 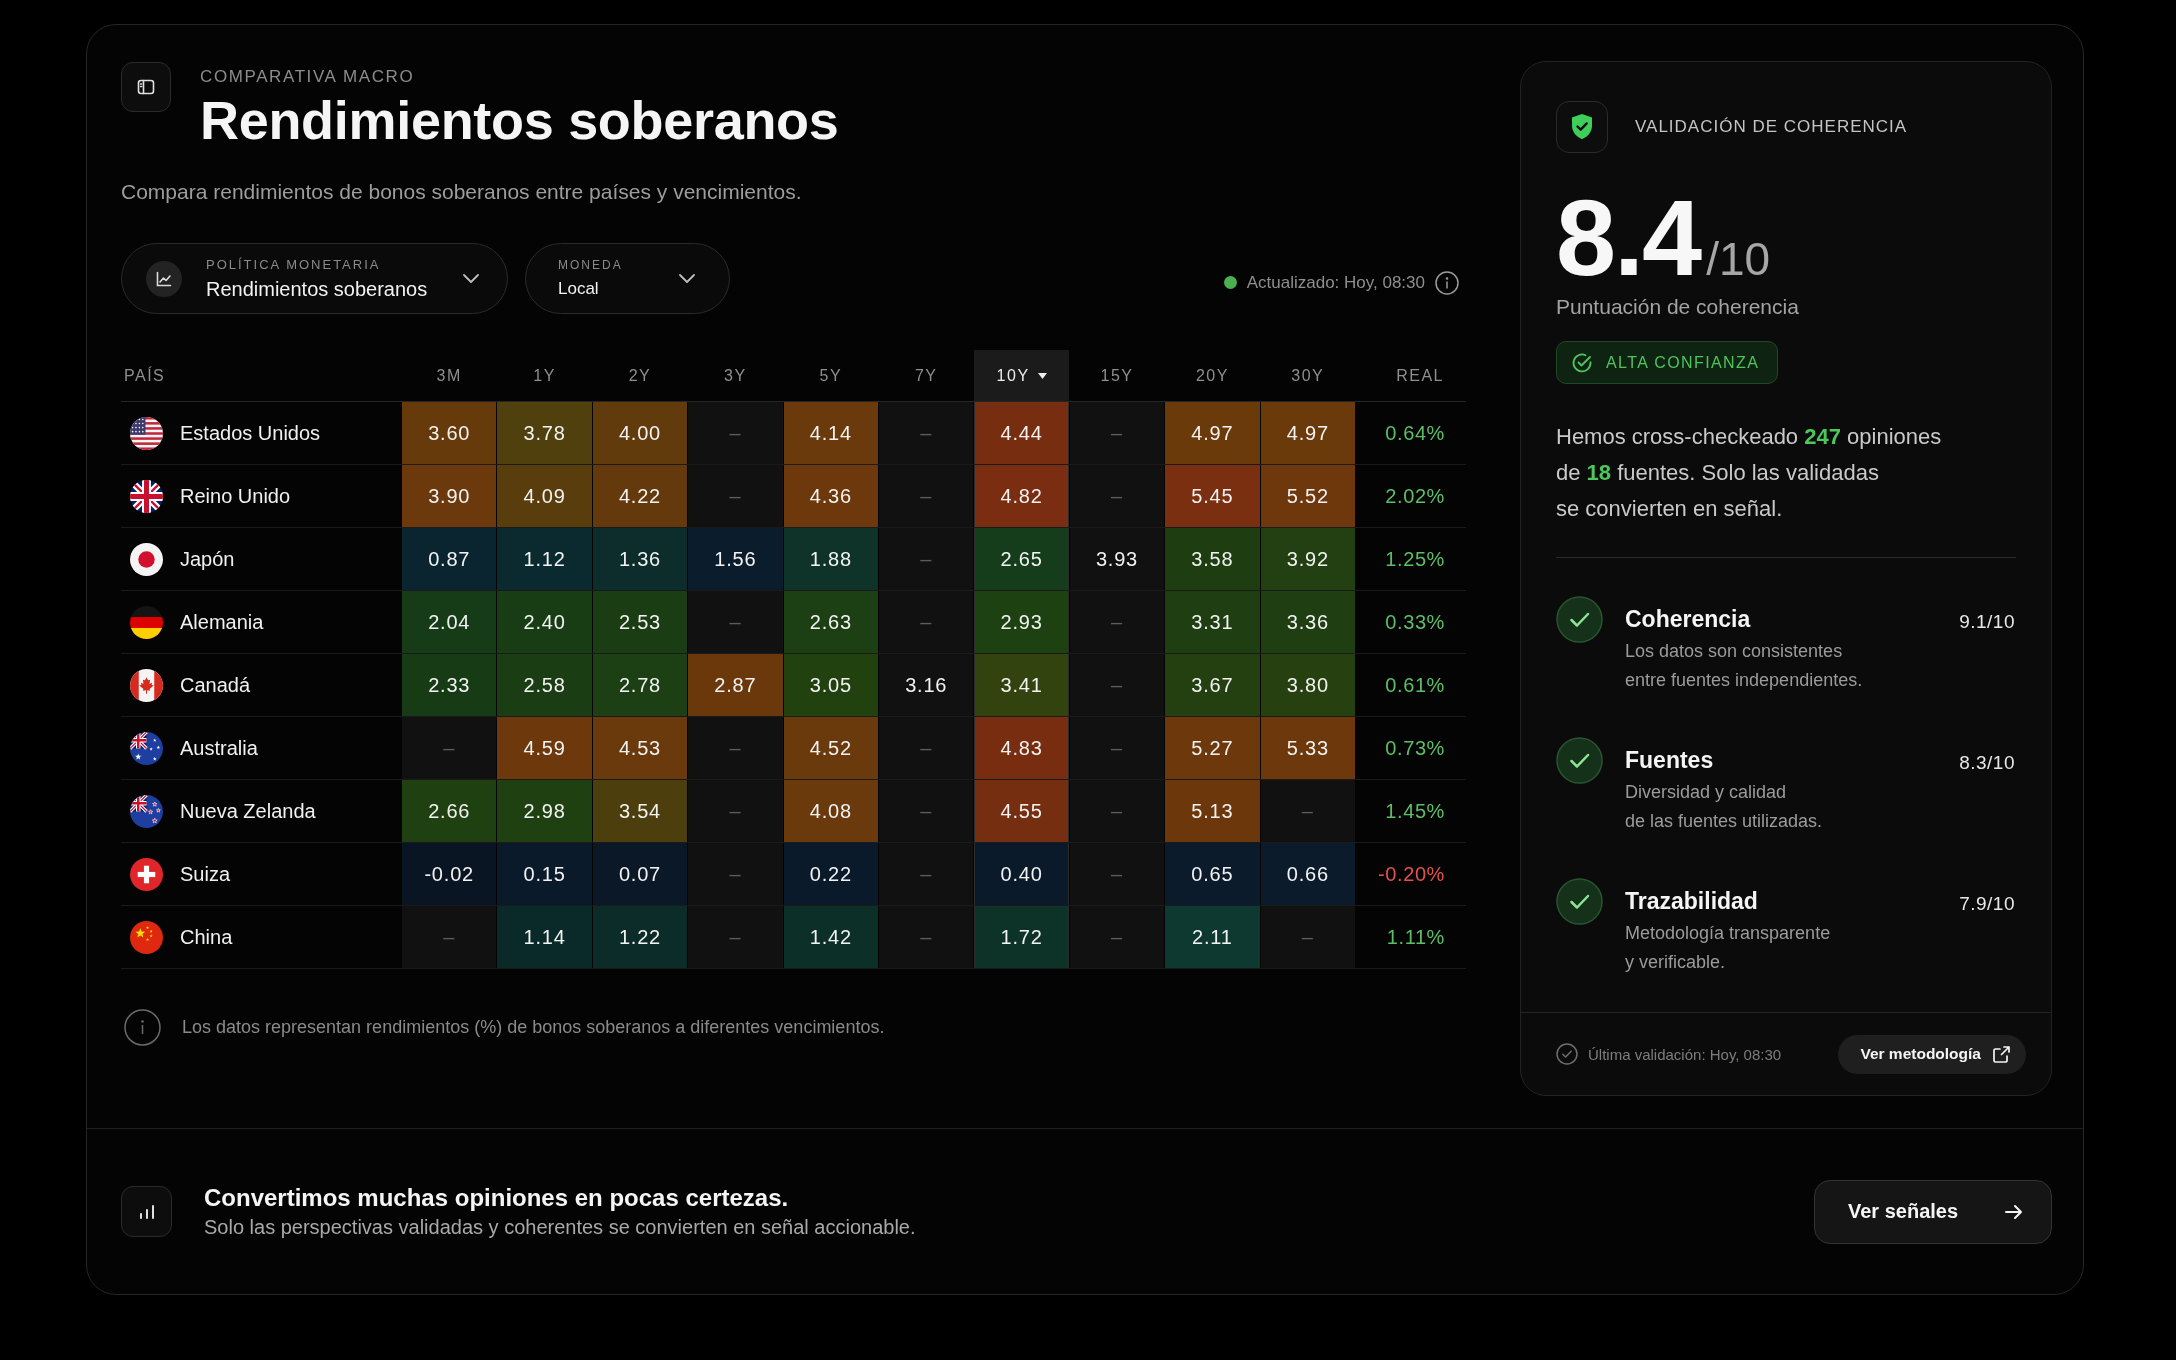 I want to click on table-cell: 2.04, so click(x=449, y=622).